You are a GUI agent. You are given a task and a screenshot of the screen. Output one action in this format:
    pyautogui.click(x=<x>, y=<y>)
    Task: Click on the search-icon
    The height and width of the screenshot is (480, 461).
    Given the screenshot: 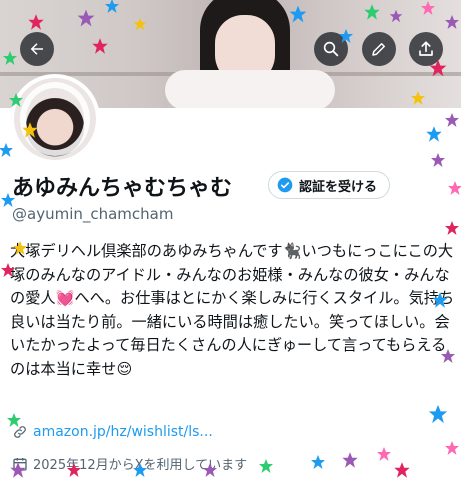 What is the action you would take?
    pyautogui.click(x=331, y=49)
    